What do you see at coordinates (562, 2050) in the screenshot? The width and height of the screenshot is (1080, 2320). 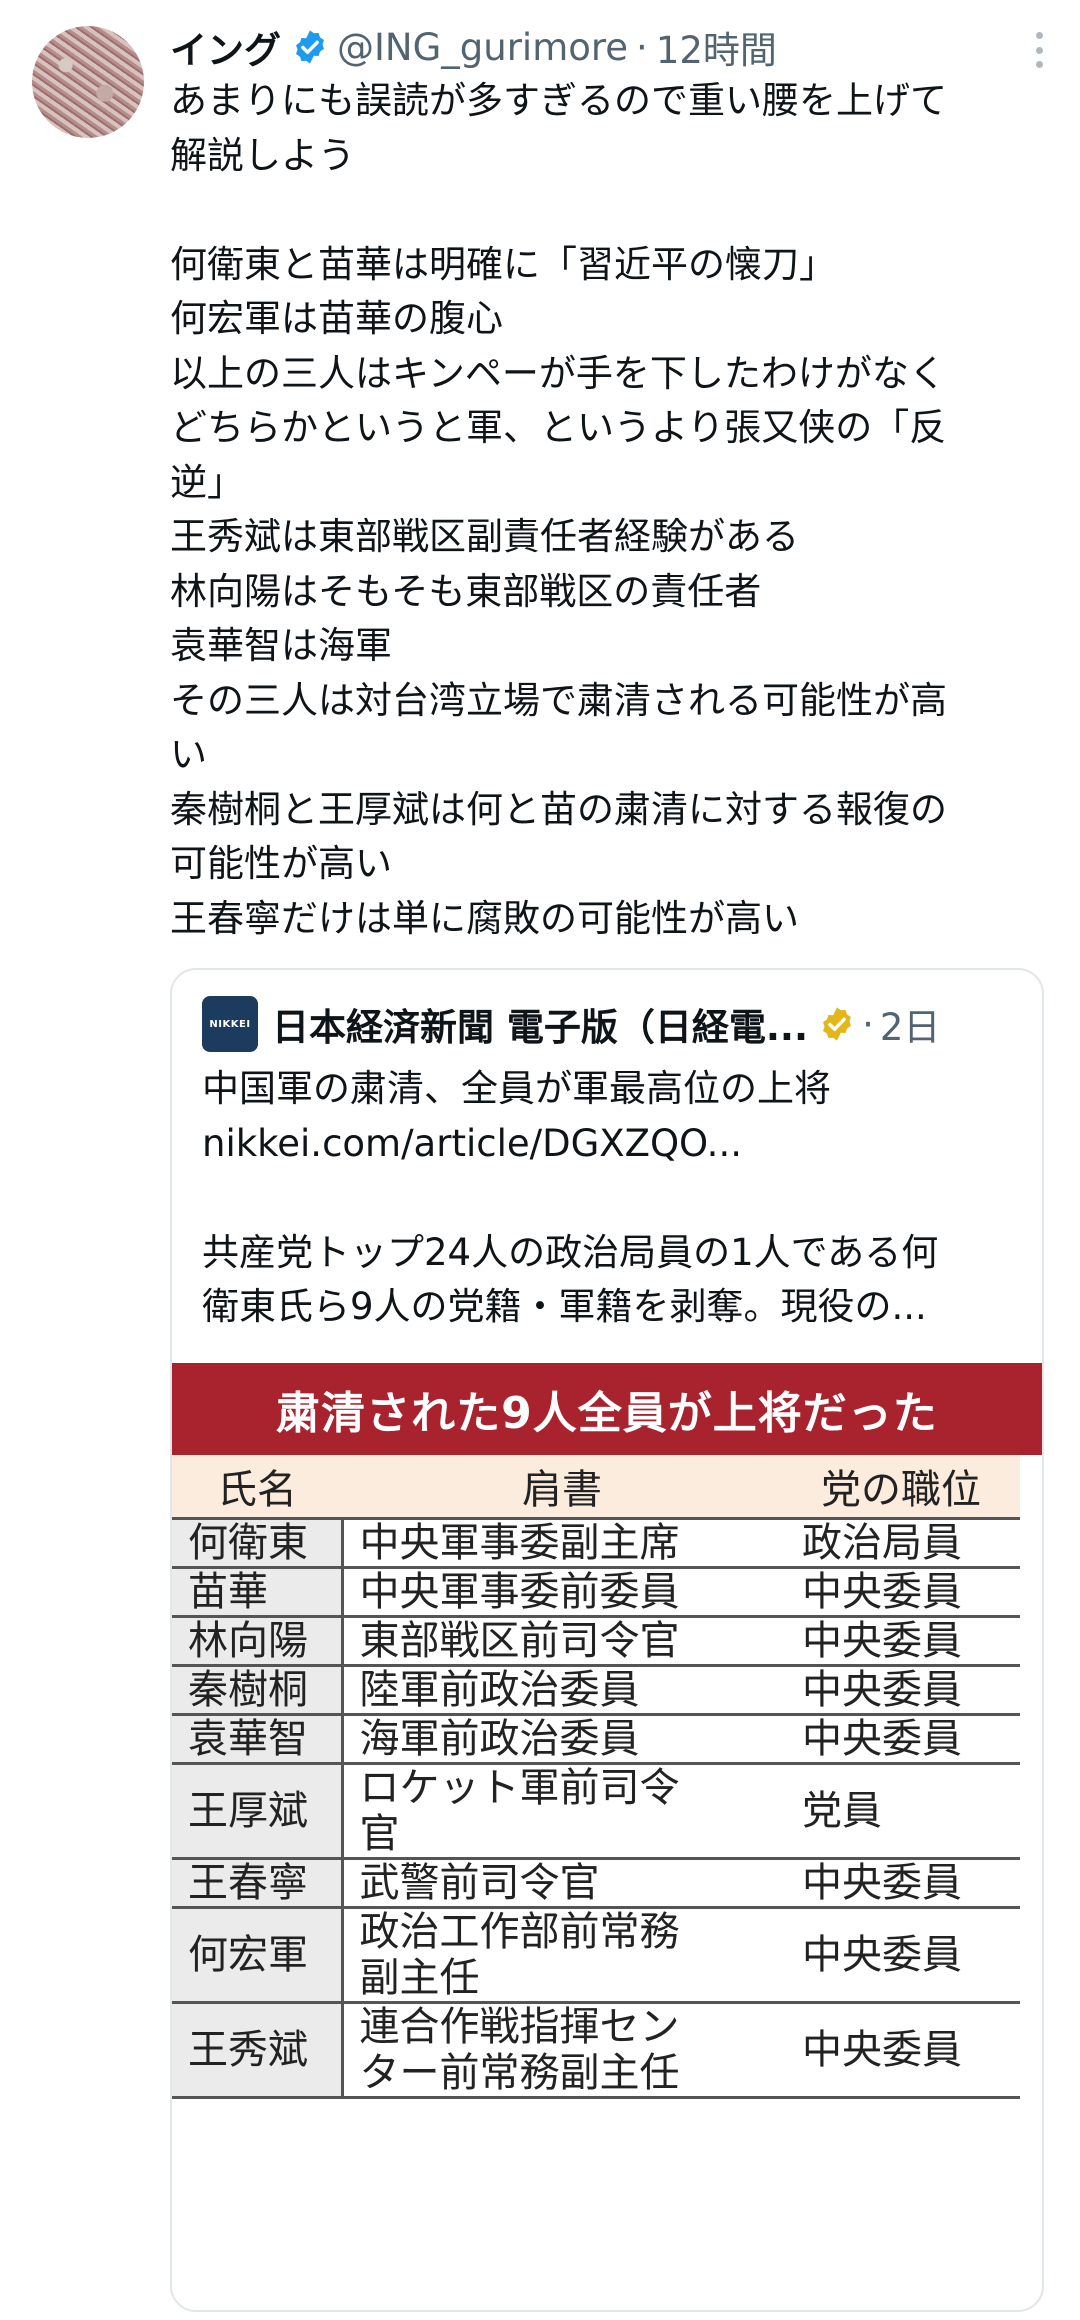 I see `cell-title: 連合作戦指揮セン ター前常務副主任` at bounding box center [562, 2050].